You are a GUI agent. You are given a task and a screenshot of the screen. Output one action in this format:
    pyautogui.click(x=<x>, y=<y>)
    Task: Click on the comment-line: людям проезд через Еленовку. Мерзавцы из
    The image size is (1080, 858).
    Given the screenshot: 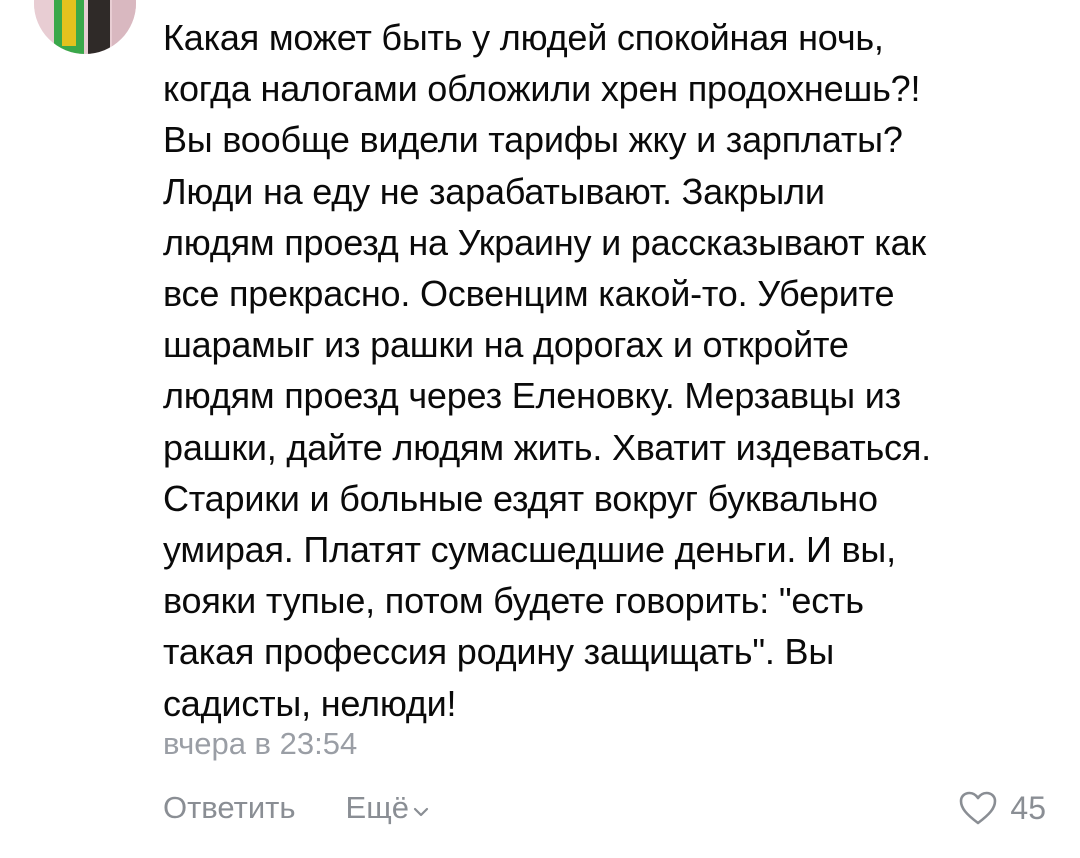 What is the action you would take?
    pyautogui.click(x=532, y=396)
    